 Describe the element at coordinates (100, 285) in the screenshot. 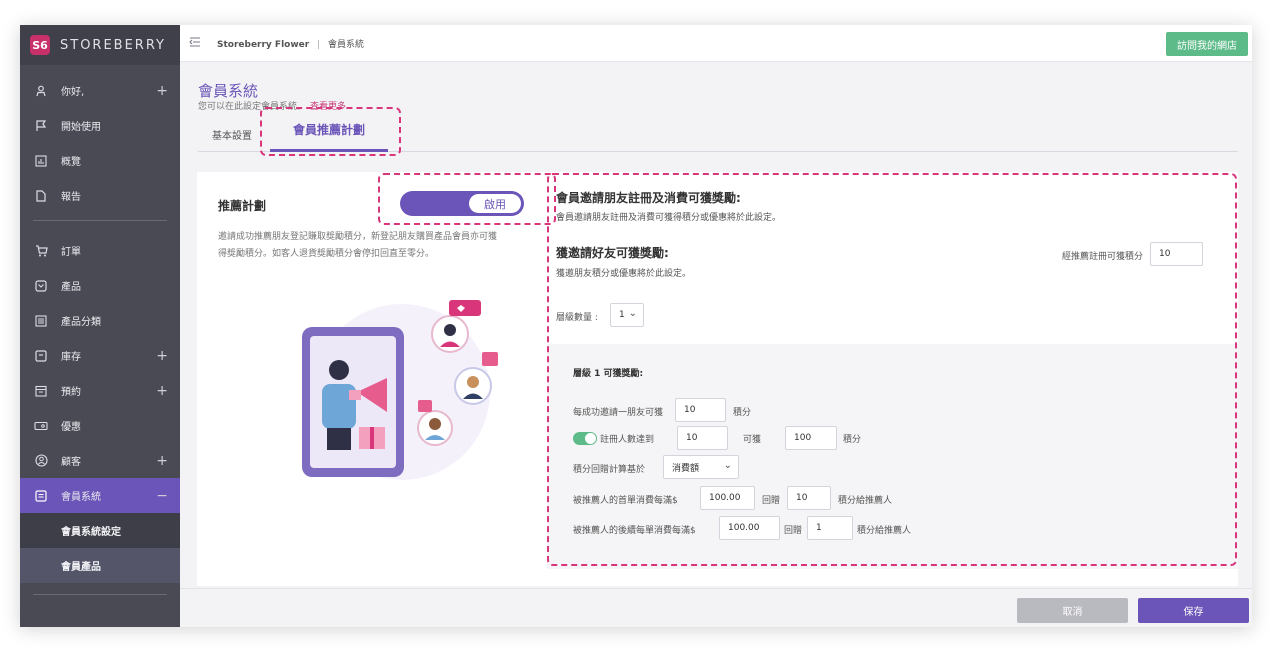

I see `sidebar-item-products: 產品` at that location.